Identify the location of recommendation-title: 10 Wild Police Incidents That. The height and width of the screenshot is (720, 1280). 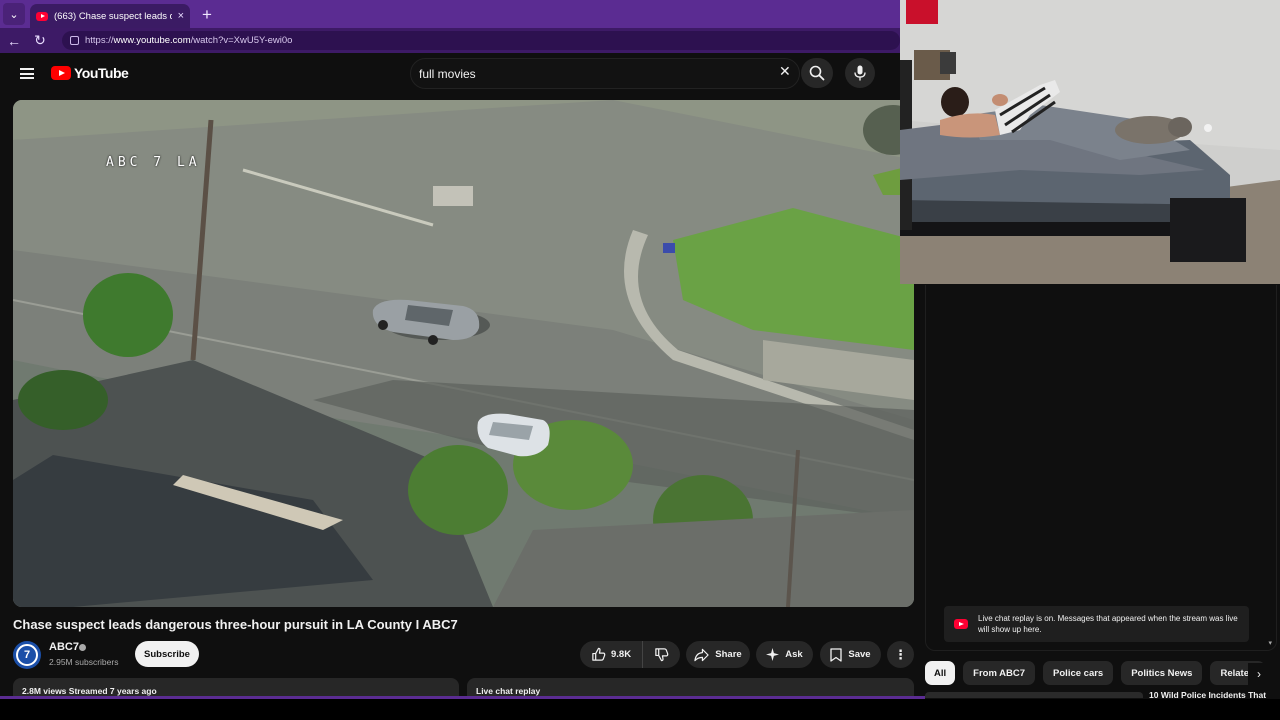
(1207, 694).